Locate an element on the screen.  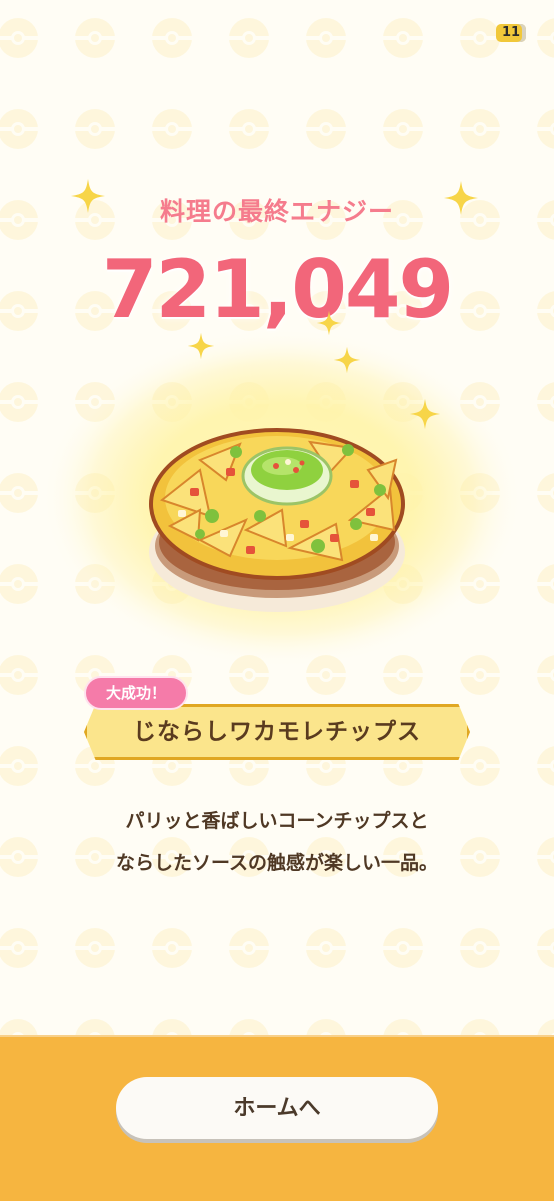
dish-name: じならしワカモレチップス is located at coordinates (277, 732).